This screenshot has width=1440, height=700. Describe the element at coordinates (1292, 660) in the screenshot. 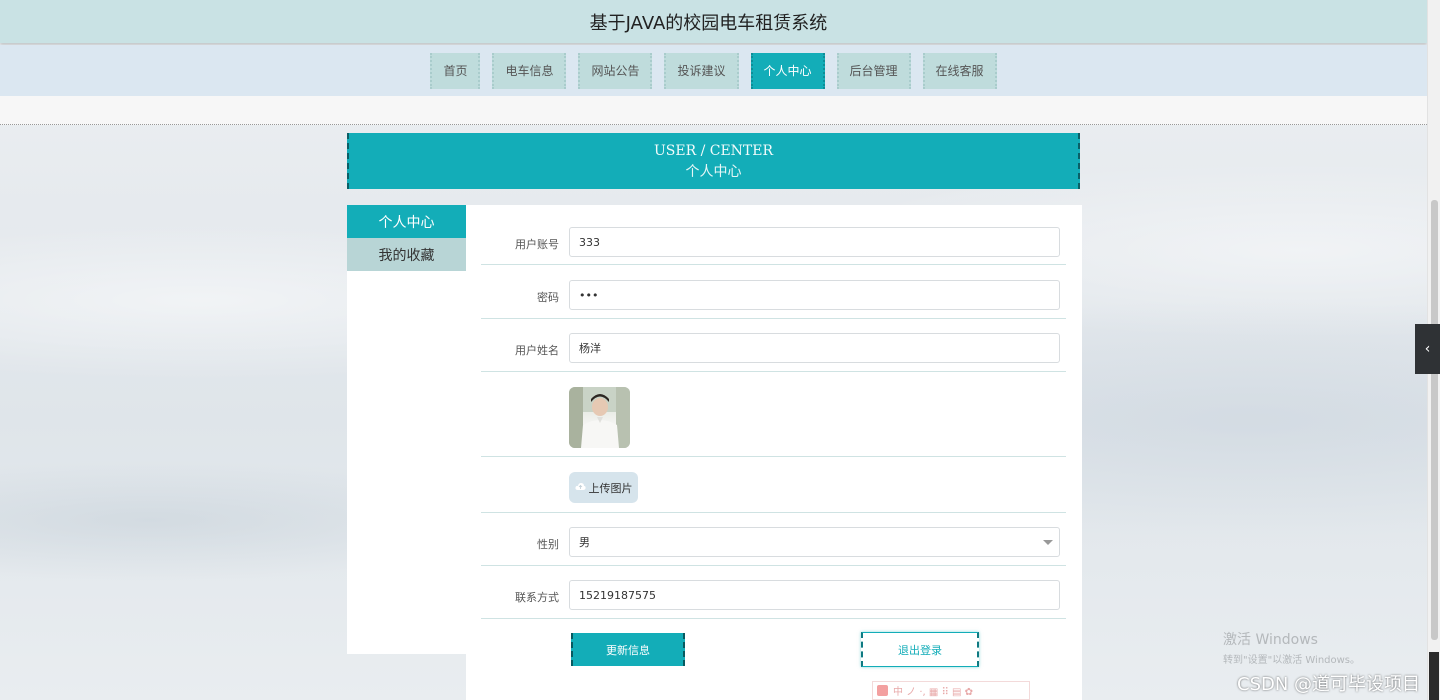

I see `windows-activation-hint: 转到"设置"以激活 Windows。` at that location.